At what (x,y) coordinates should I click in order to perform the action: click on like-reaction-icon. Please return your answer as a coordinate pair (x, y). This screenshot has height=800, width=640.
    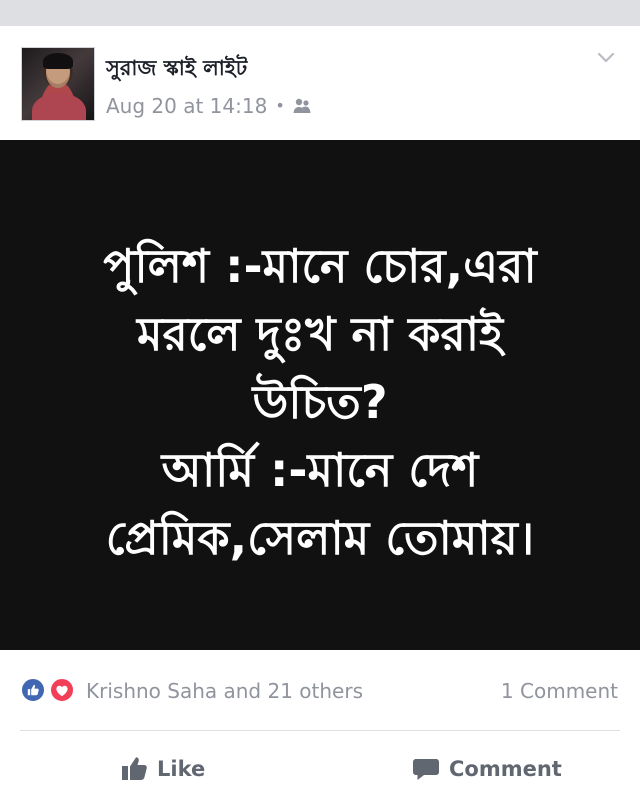
    Looking at the image, I should click on (33, 690).